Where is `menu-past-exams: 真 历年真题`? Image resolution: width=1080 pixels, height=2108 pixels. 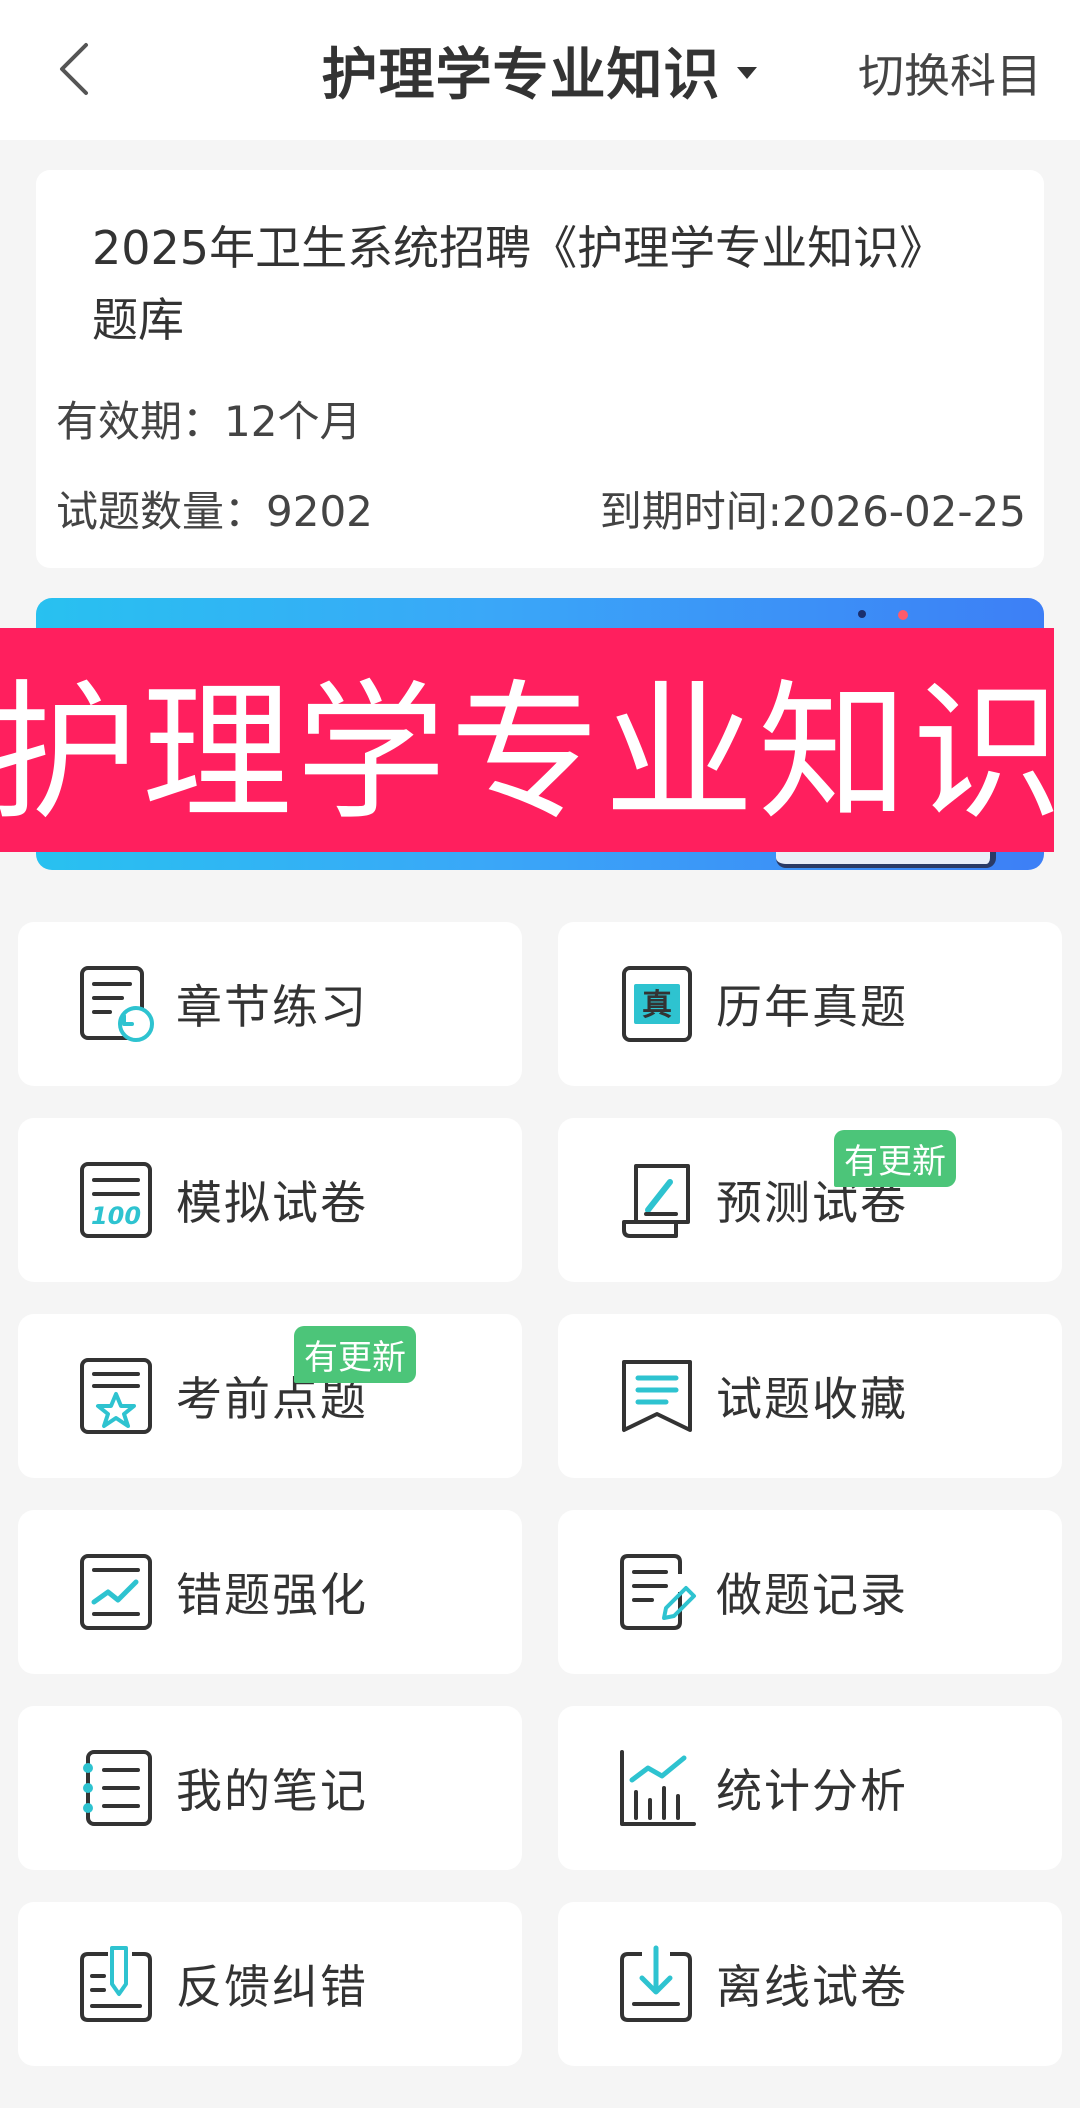 menu-past-exams: 真 历年真题 is located at coordinates (810, 1004).